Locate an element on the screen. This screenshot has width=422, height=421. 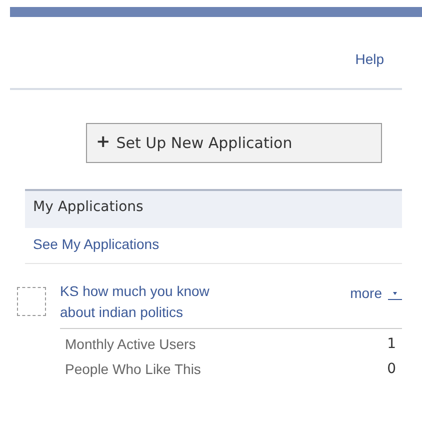
see-applications-link: See My Applications is located at coordinates (213, 246).